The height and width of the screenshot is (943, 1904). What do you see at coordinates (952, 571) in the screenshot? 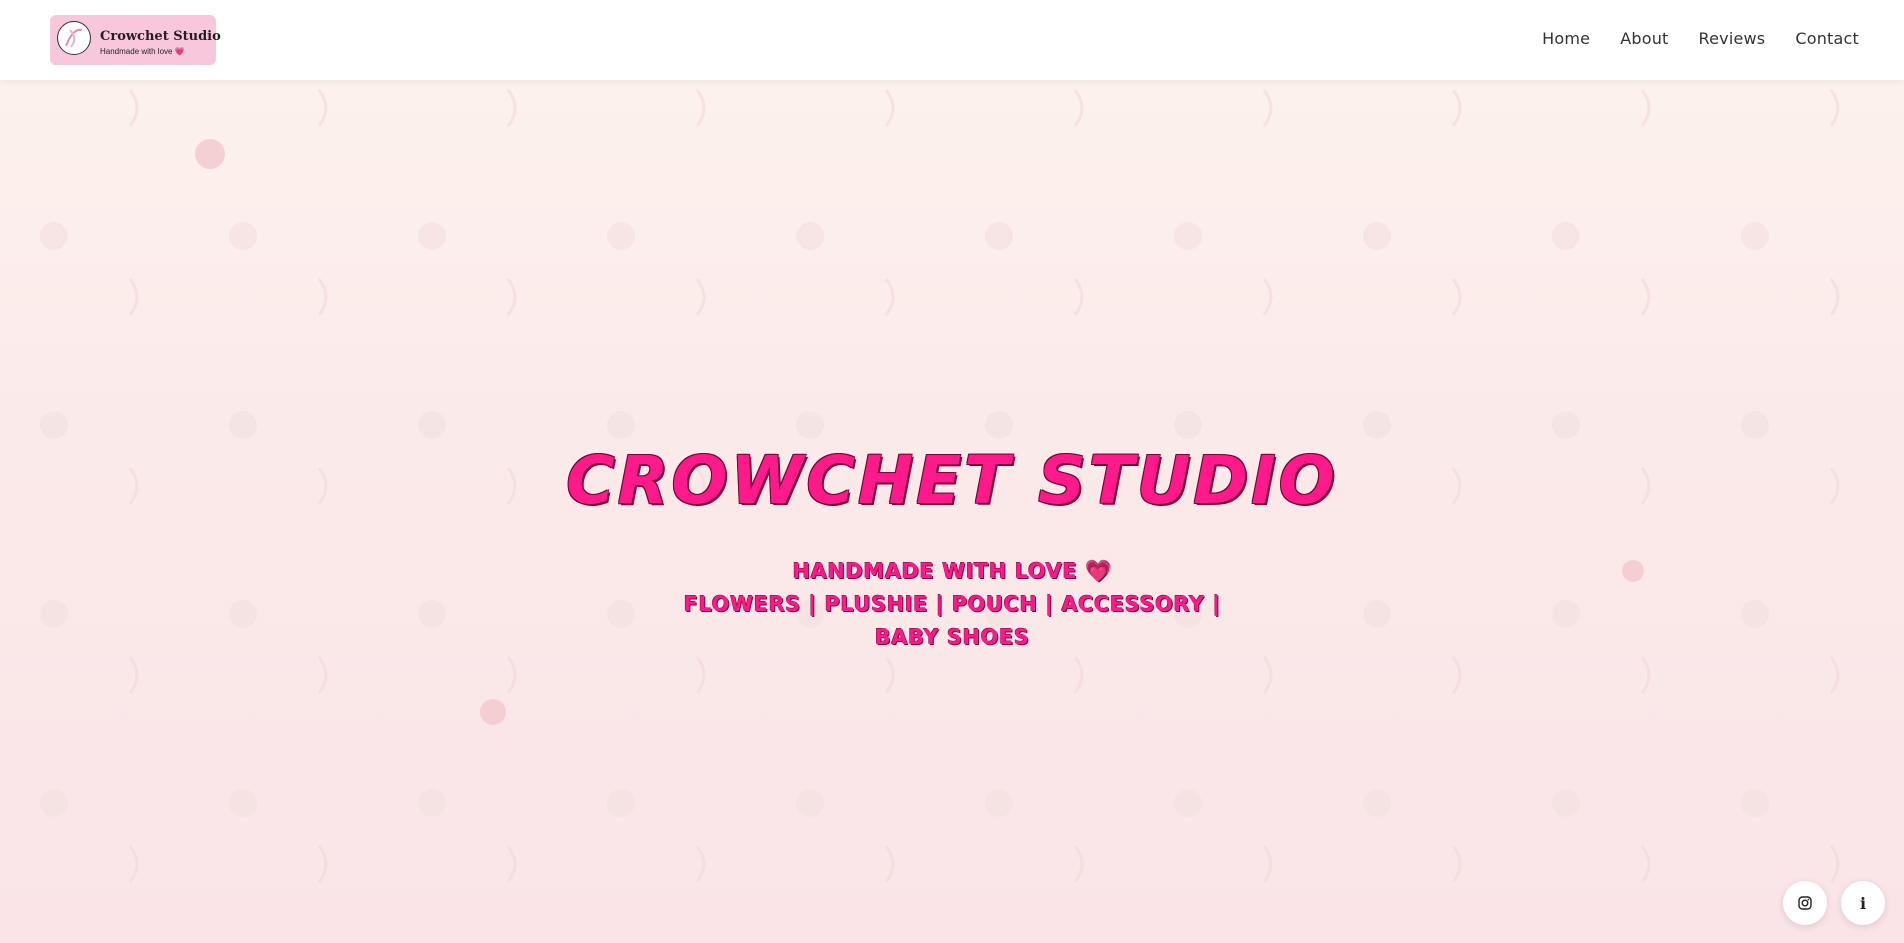
I see `hero-tagline: HANDMADE WITH LOVE 💗` at bounding box center [952, 571].